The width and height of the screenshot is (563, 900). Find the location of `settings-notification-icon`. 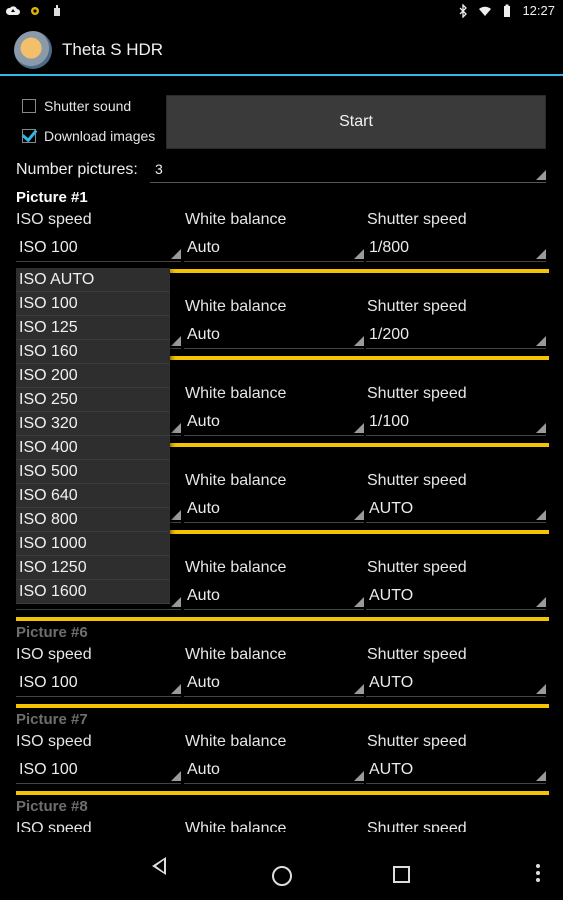

settings-notification-icon is located at coordinates (35, 11).